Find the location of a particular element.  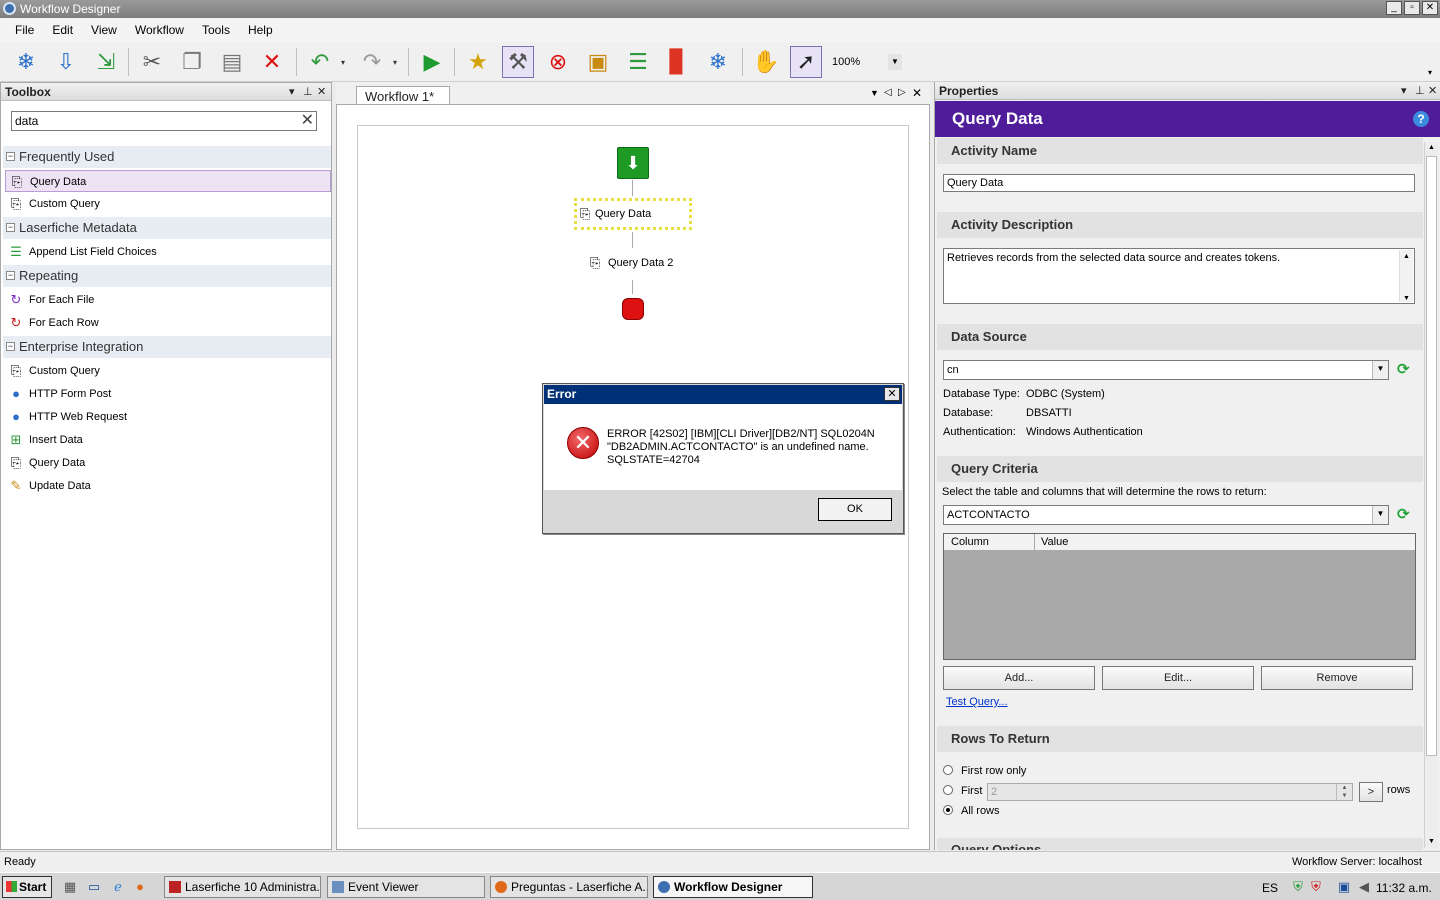

toolbox-item-update-data: ✎ Update Data is located at coordinates (168, 486).